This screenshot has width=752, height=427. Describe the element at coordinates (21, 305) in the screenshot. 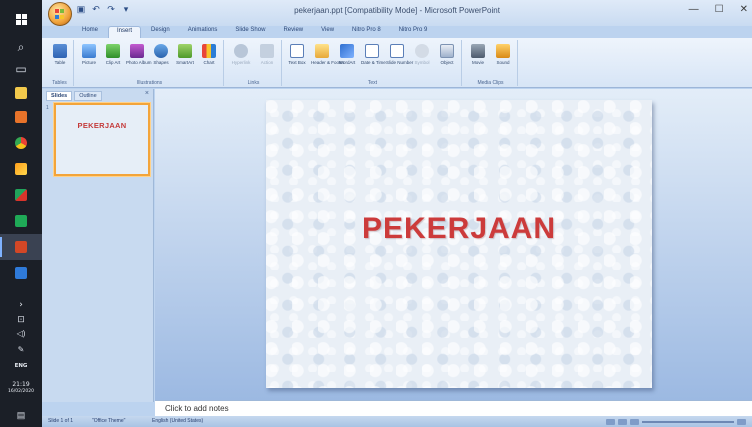

I see `tray-expand-icon: ›` at that location.